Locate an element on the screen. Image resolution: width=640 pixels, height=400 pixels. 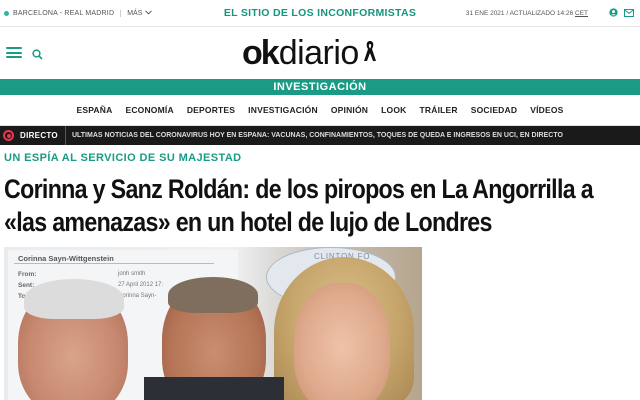
section-title: INVESTIGACIÓN is located at coordinates (320, 87).